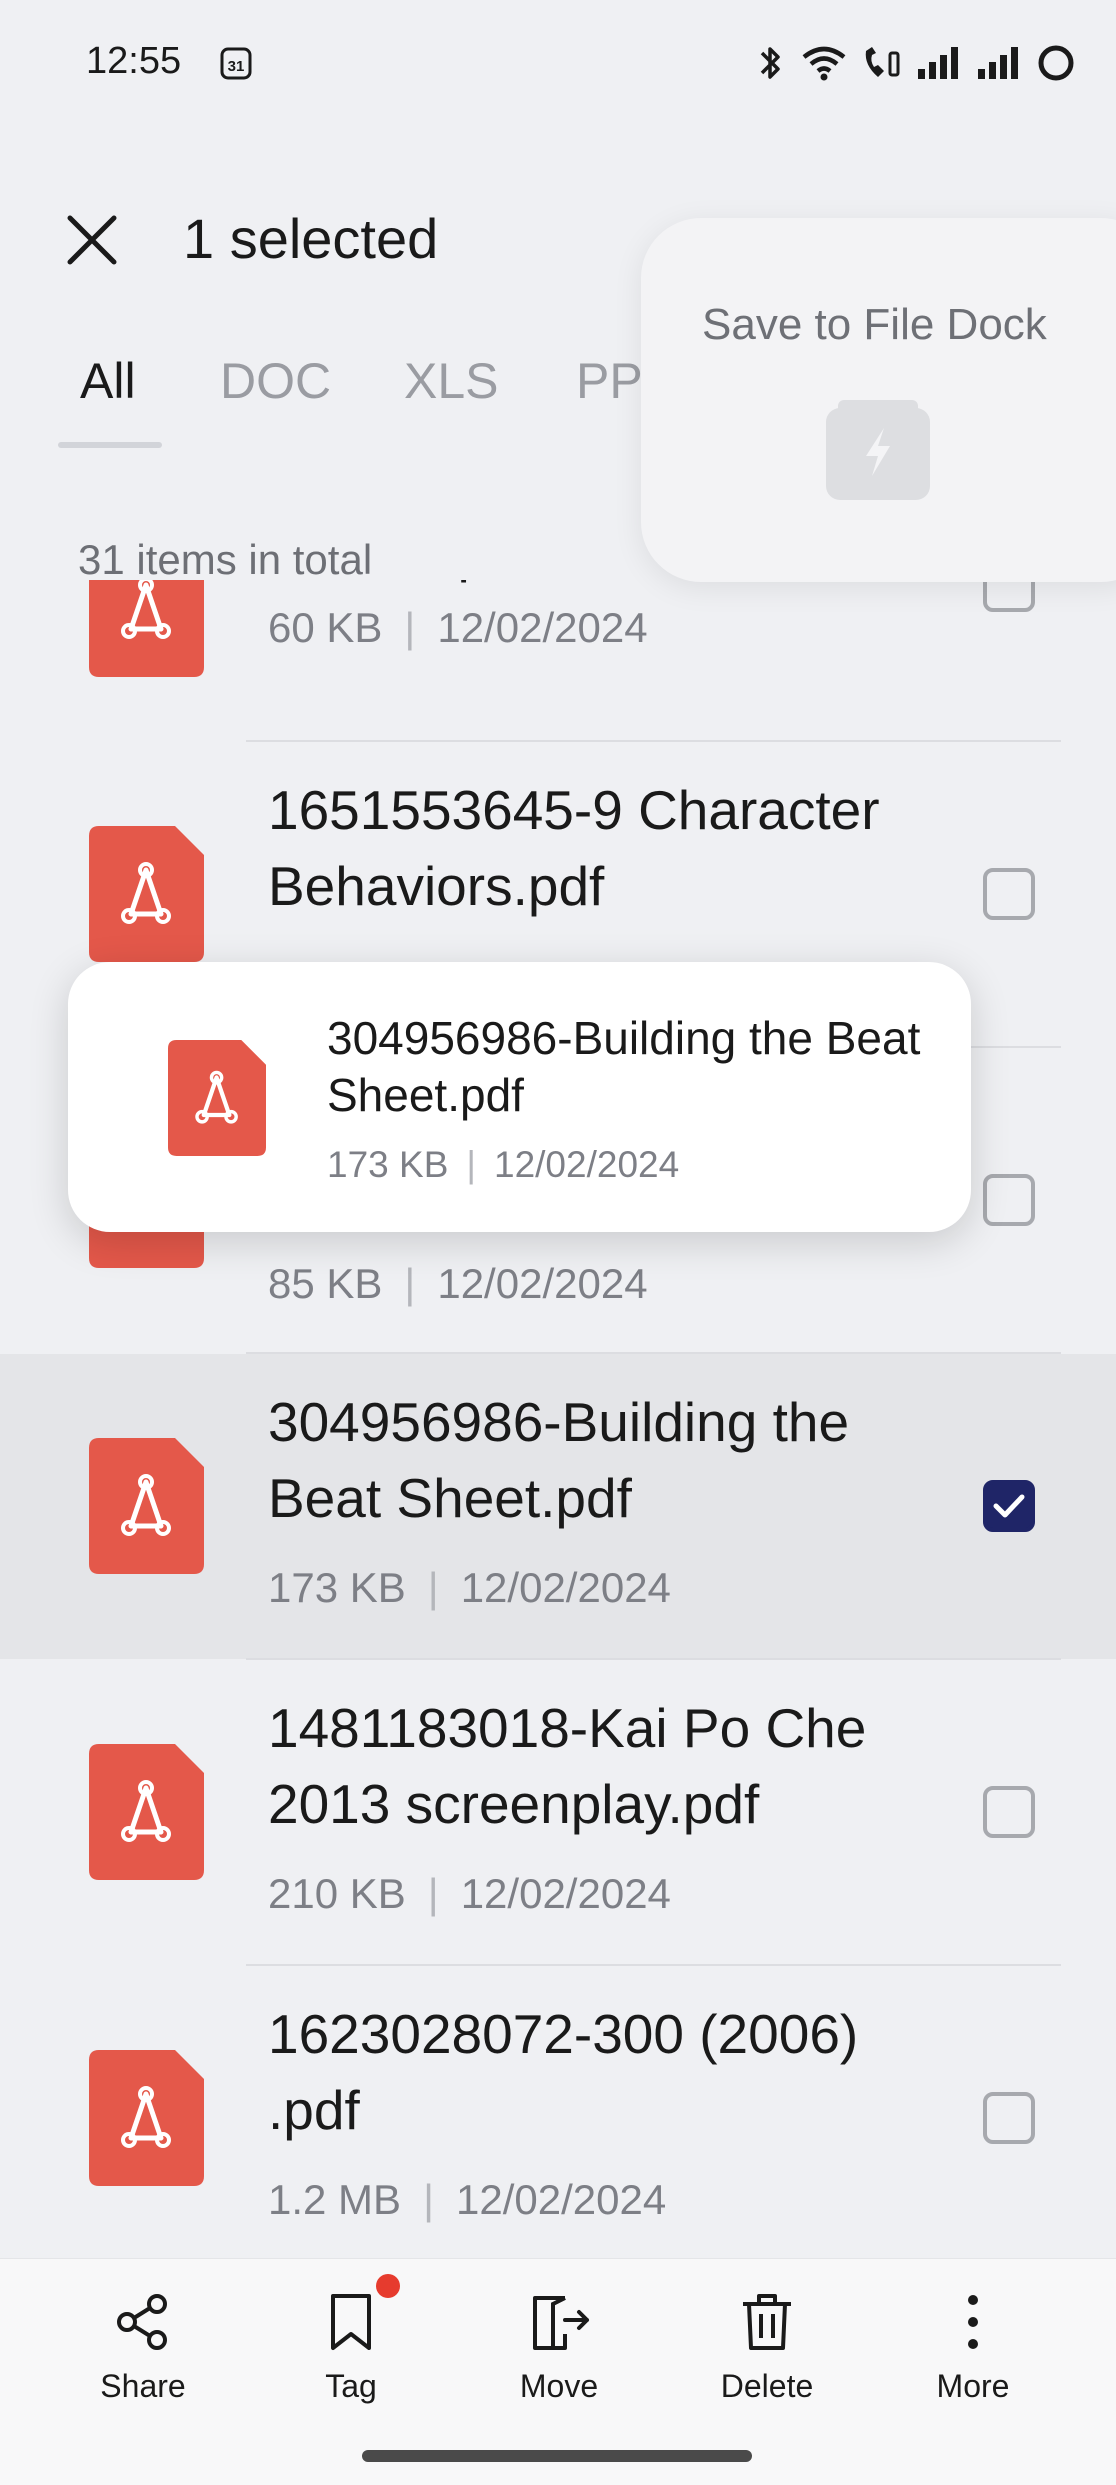 This screenshot has height=2485, width=1116. Describe the element at coordinates (1056, 63) in the screenshot. I see `battery-ring-icon` at that location.